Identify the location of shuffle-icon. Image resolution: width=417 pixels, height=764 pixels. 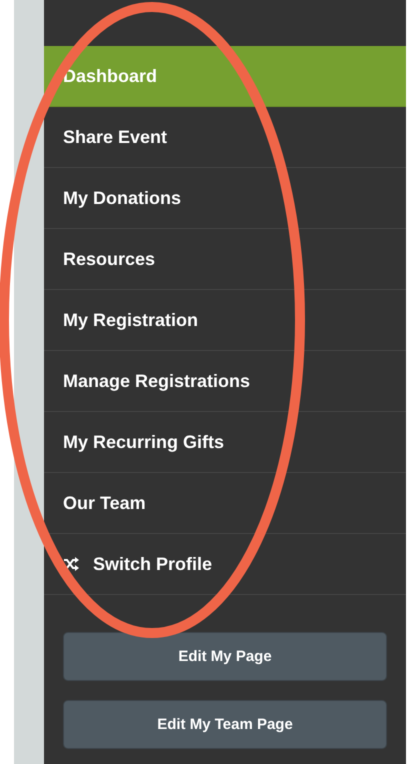
(71, 564).